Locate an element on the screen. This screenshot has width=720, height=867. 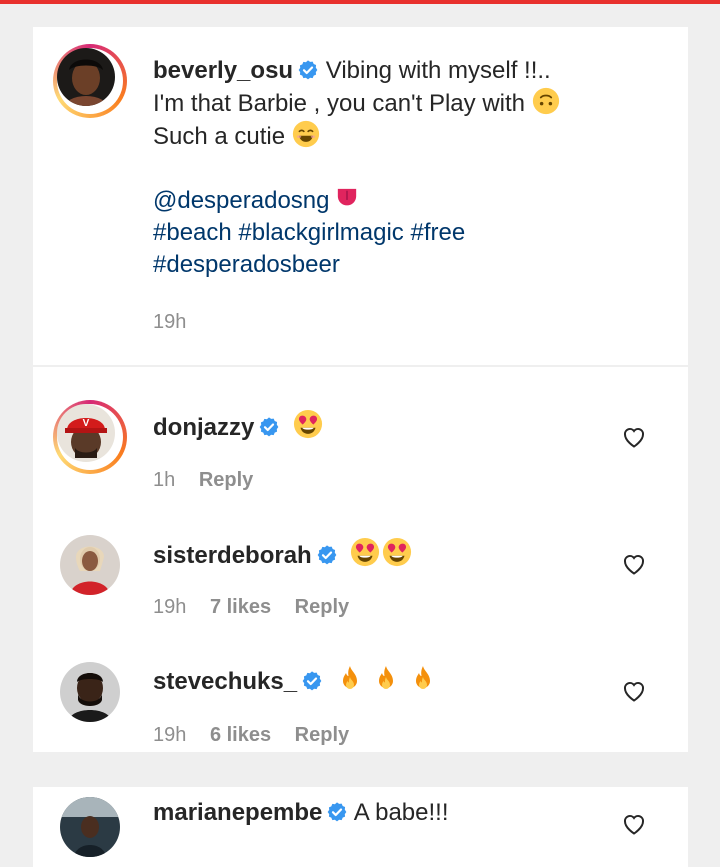
comment-meta: 19h 6 likes Reply is located at coordinates (260, 735).